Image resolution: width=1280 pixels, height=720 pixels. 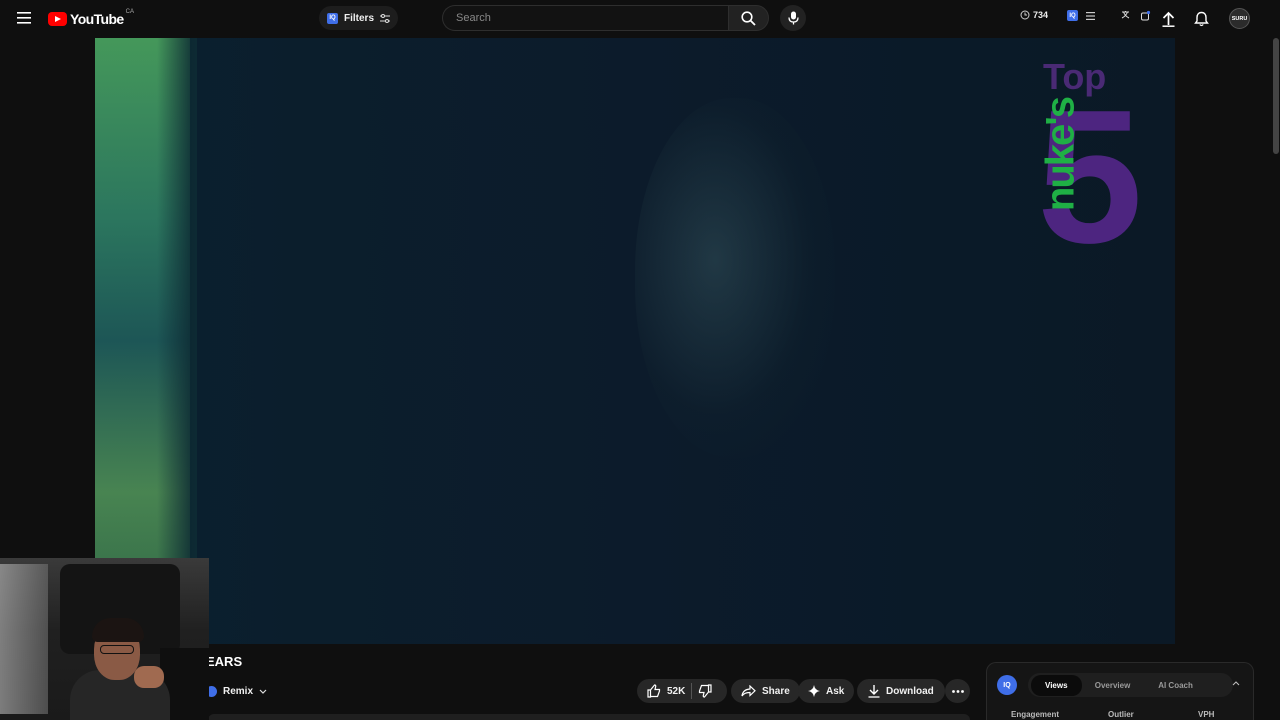 I want to click on microphone-icon, so click(x=793, y=18).